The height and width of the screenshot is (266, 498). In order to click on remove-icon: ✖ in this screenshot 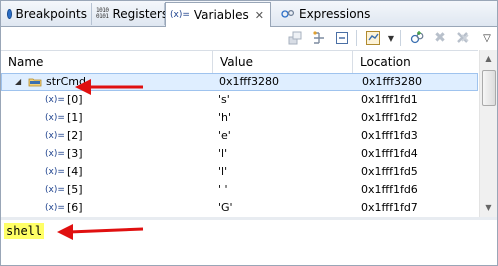, I will do `click(440, 38)`.